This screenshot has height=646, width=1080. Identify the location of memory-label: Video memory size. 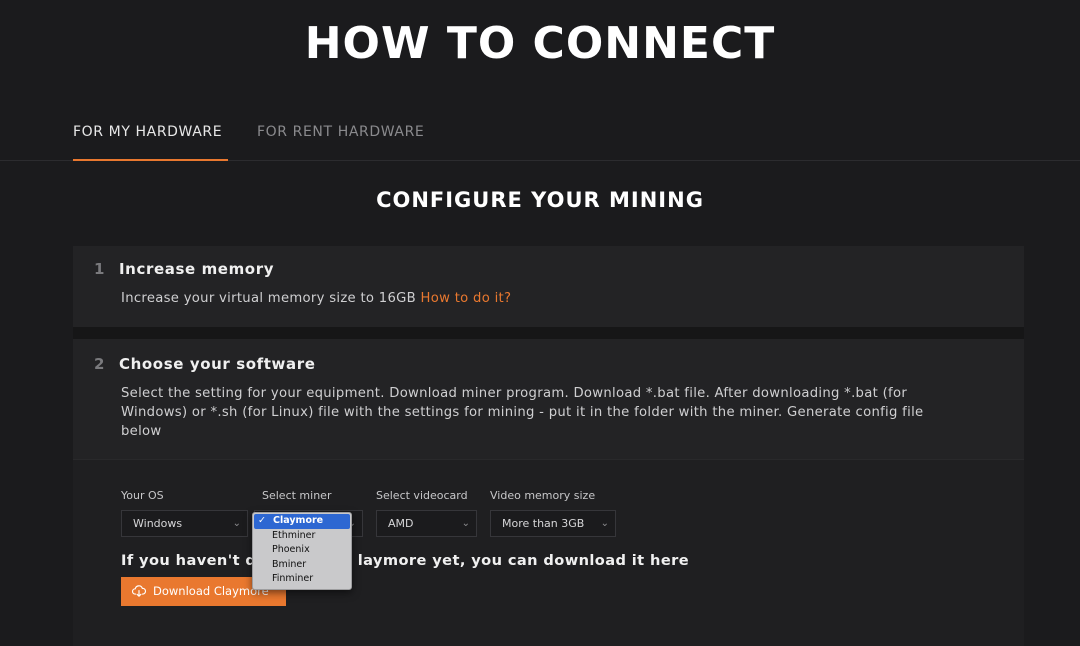
(543, 495).